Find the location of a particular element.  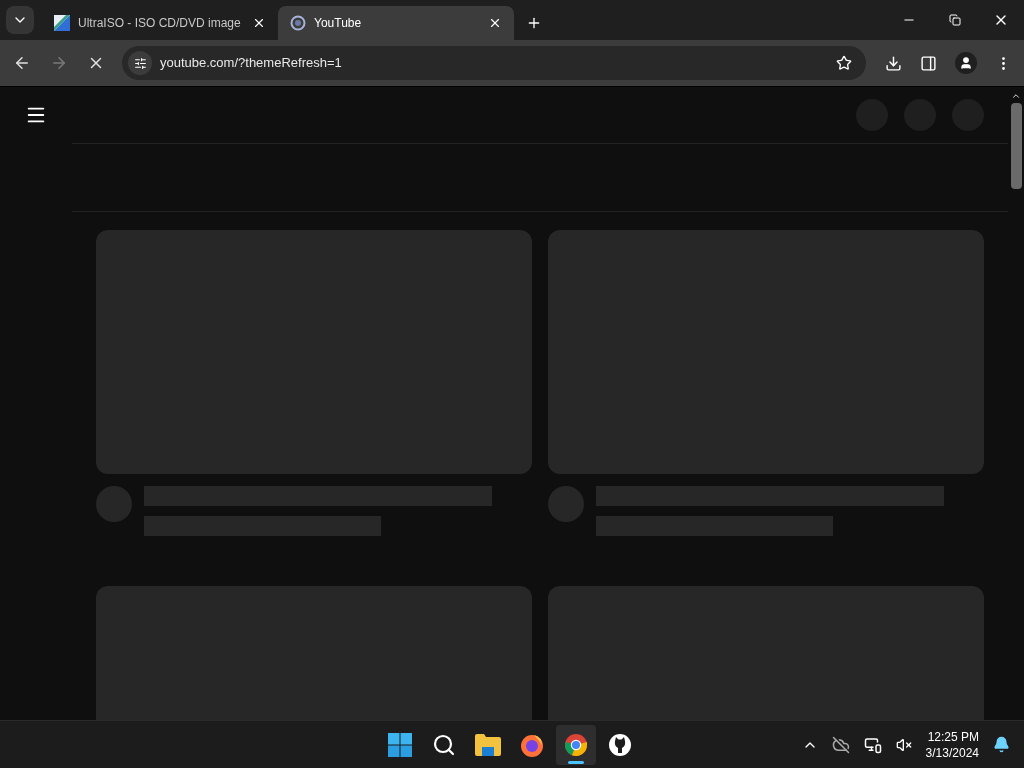

folder-icon is located at coordinates (488, 744).